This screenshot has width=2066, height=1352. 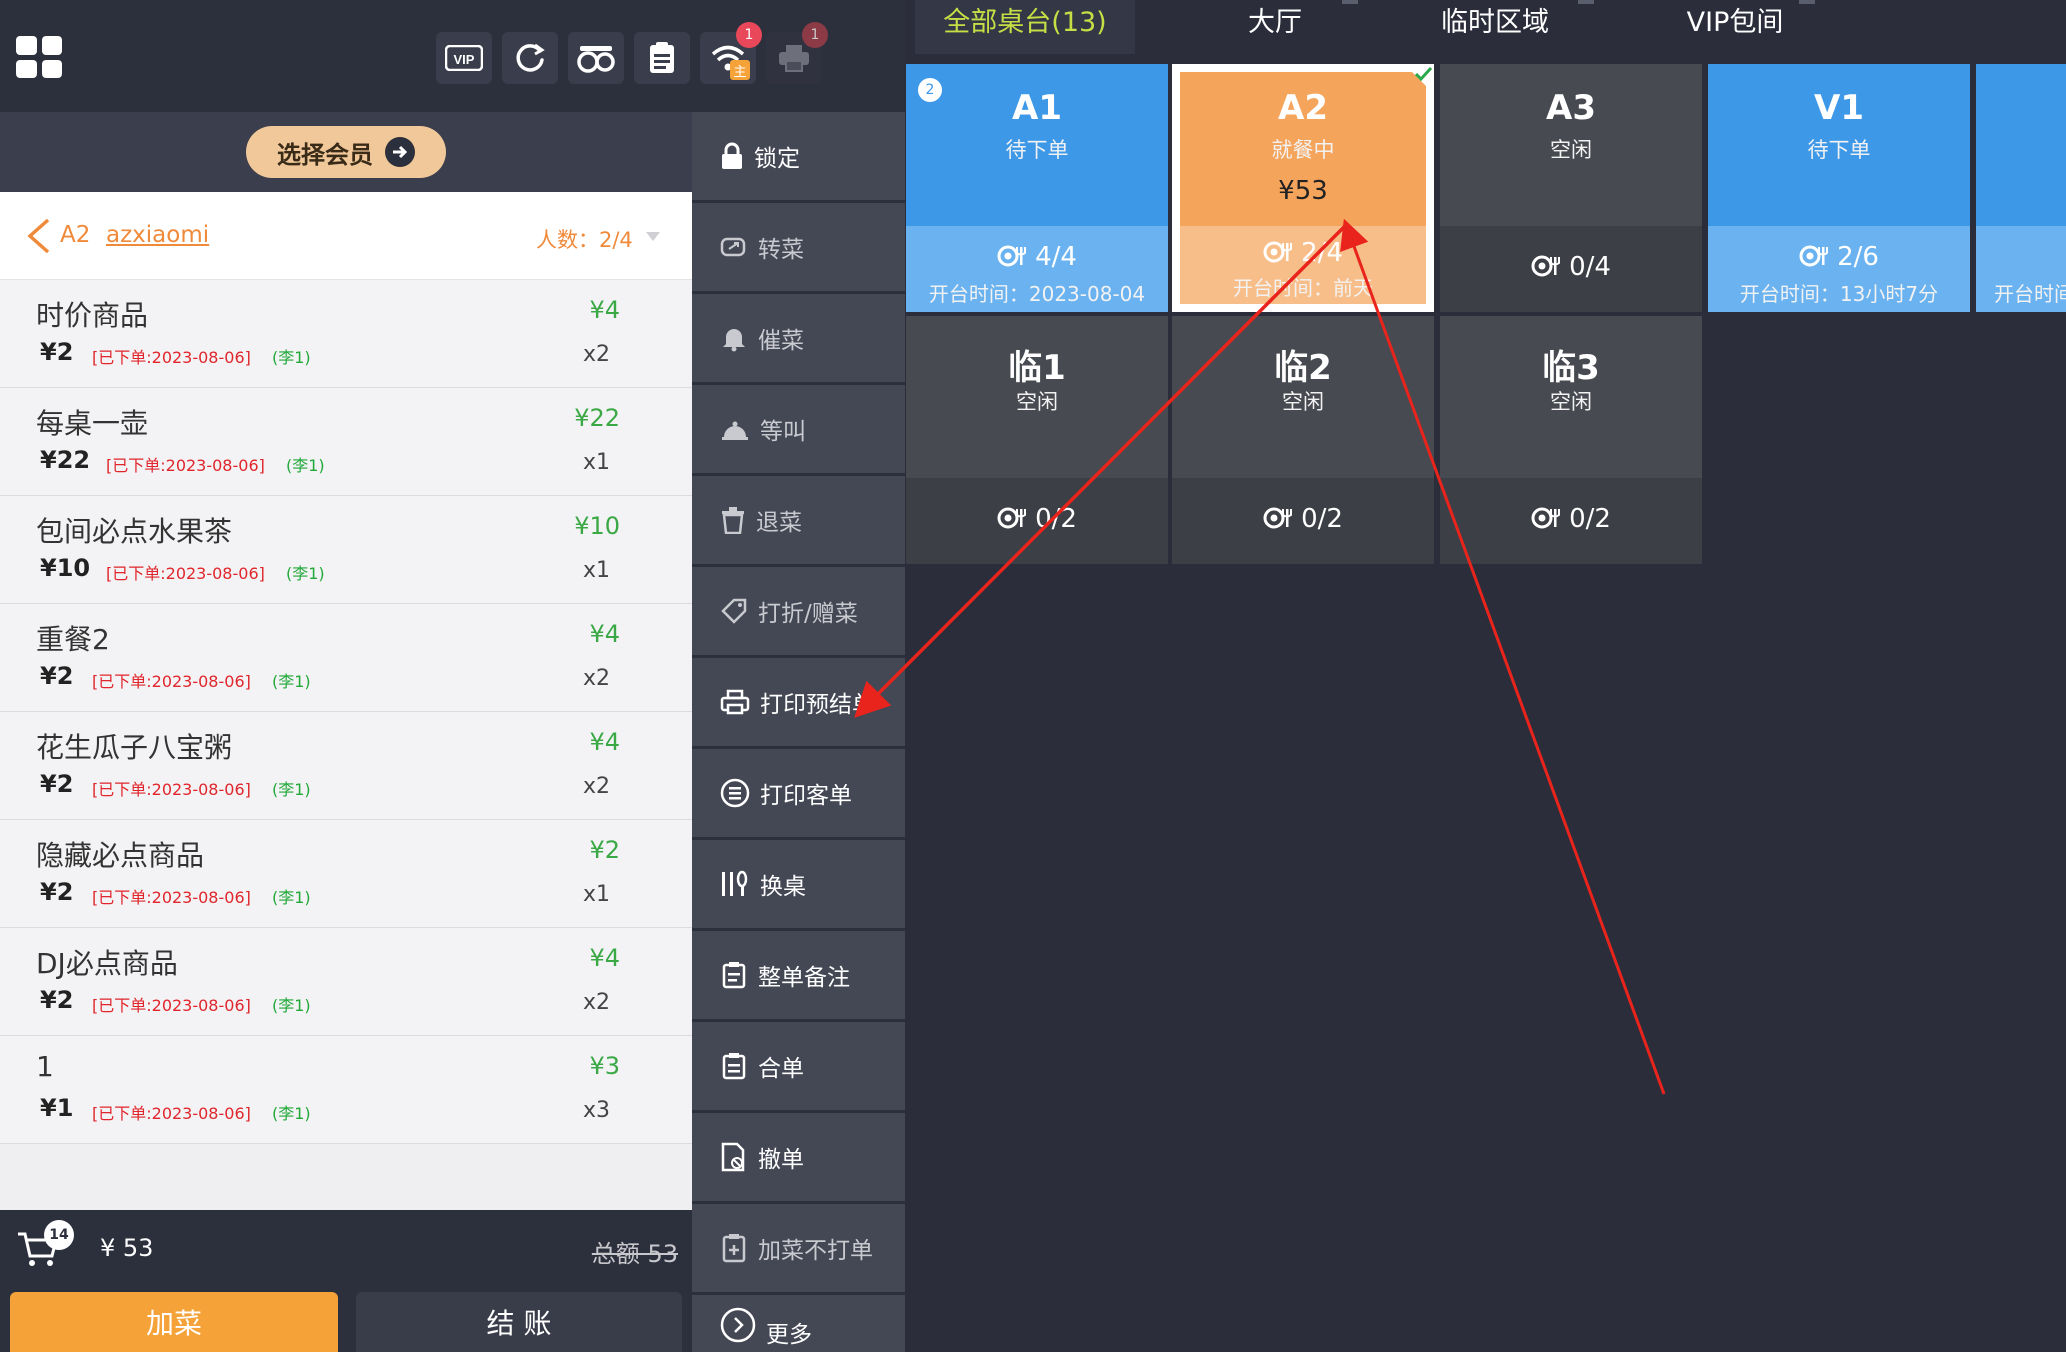 I want to click on action-label: 打印预结单, so click(x=817, y=705).